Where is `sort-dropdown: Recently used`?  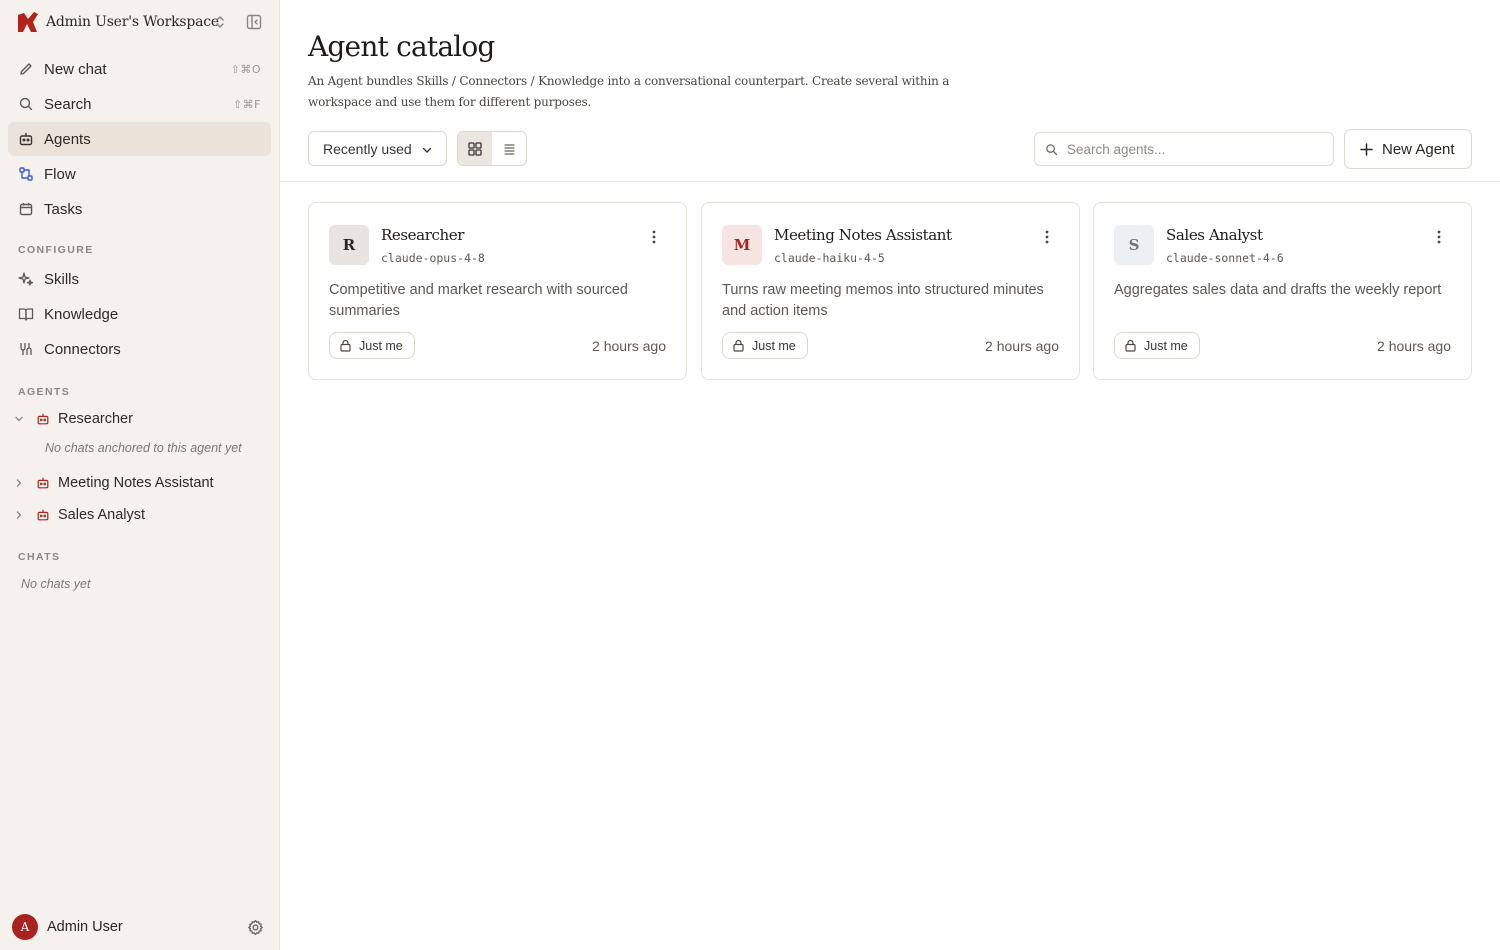
sort-dropdown: Recently used is located at coordinates (377, 148).